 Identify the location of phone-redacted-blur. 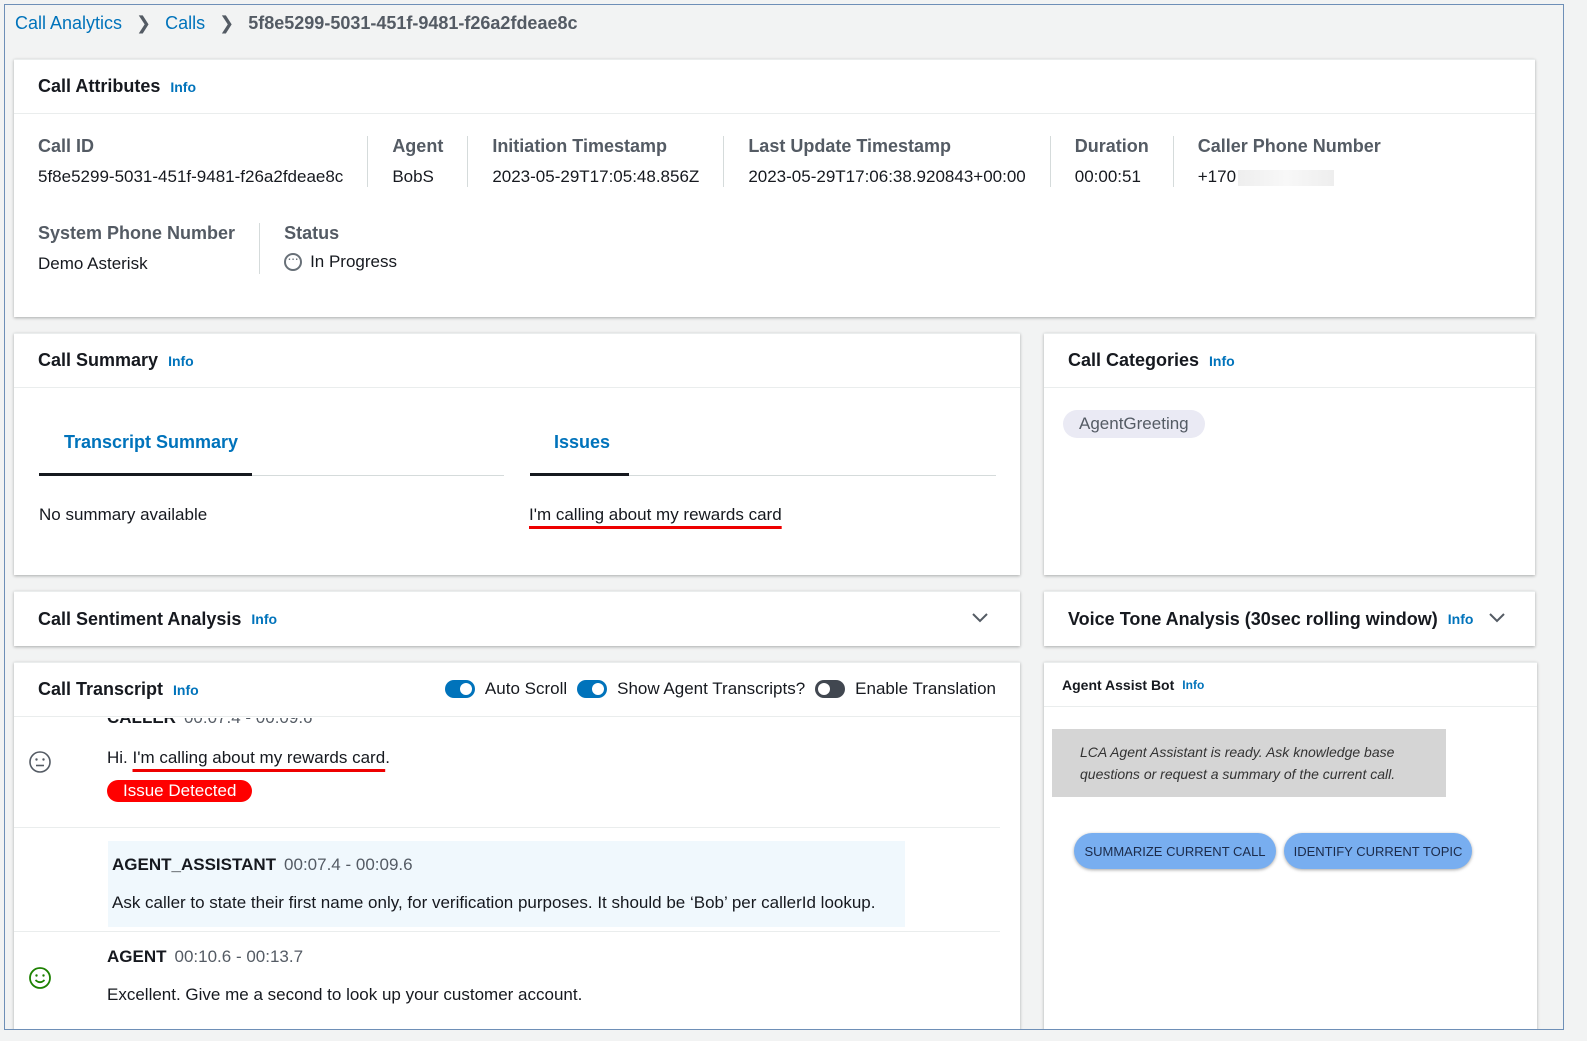
(1286, 177).